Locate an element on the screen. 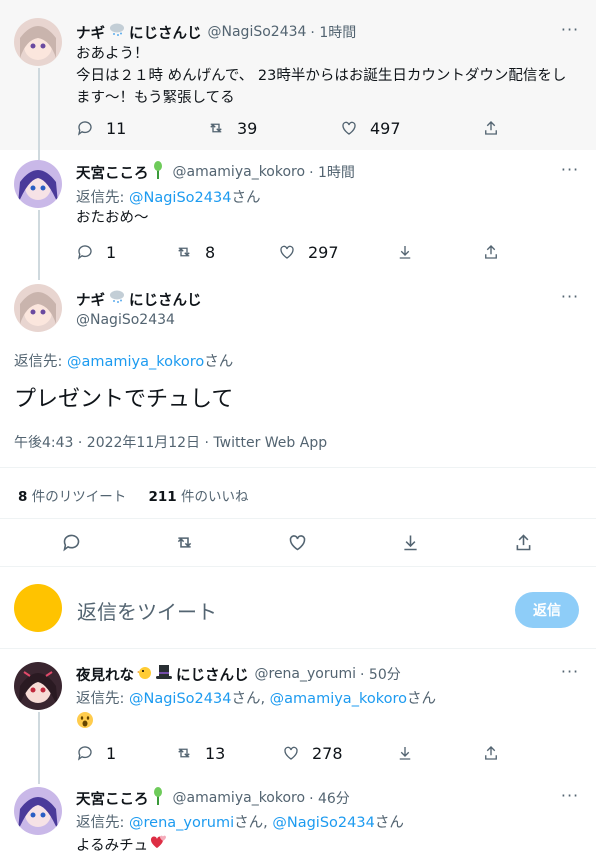 Image resolution: width=596 pixels, height=861 pixels. tweet-text-line: ます〜！もう緊張してる is located at coordinates (155, 98).